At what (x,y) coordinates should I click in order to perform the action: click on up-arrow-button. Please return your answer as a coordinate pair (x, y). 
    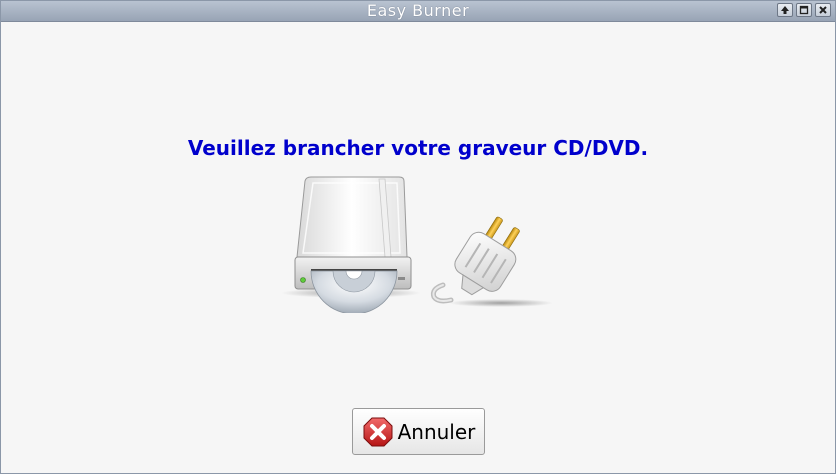
    Looking at the image, I should click on (785, 10).